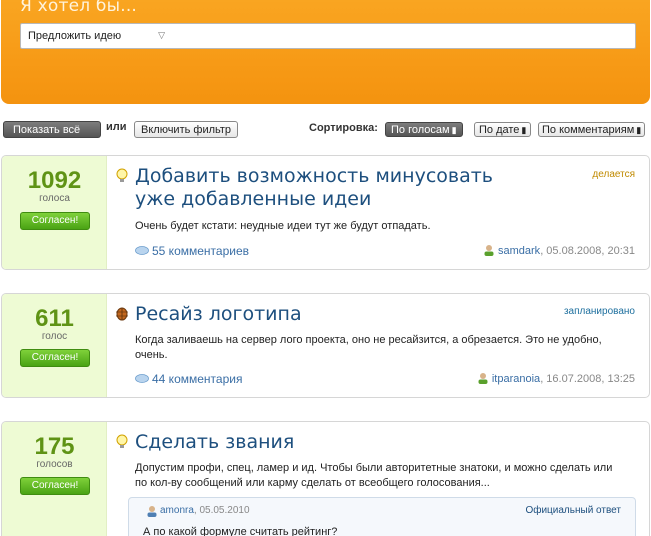 This screenshot has height=536, width=651. Describe the element at coordinates (588, 130) in the screenshot. I see `sort-comments-label: По комментариям` at that location.